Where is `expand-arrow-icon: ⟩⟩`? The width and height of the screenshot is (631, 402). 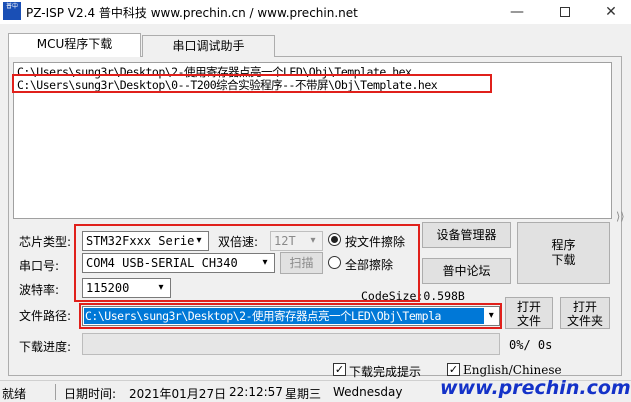 expand-arrow-icon: ⟩⟩ is located at coordinates (620, 216).